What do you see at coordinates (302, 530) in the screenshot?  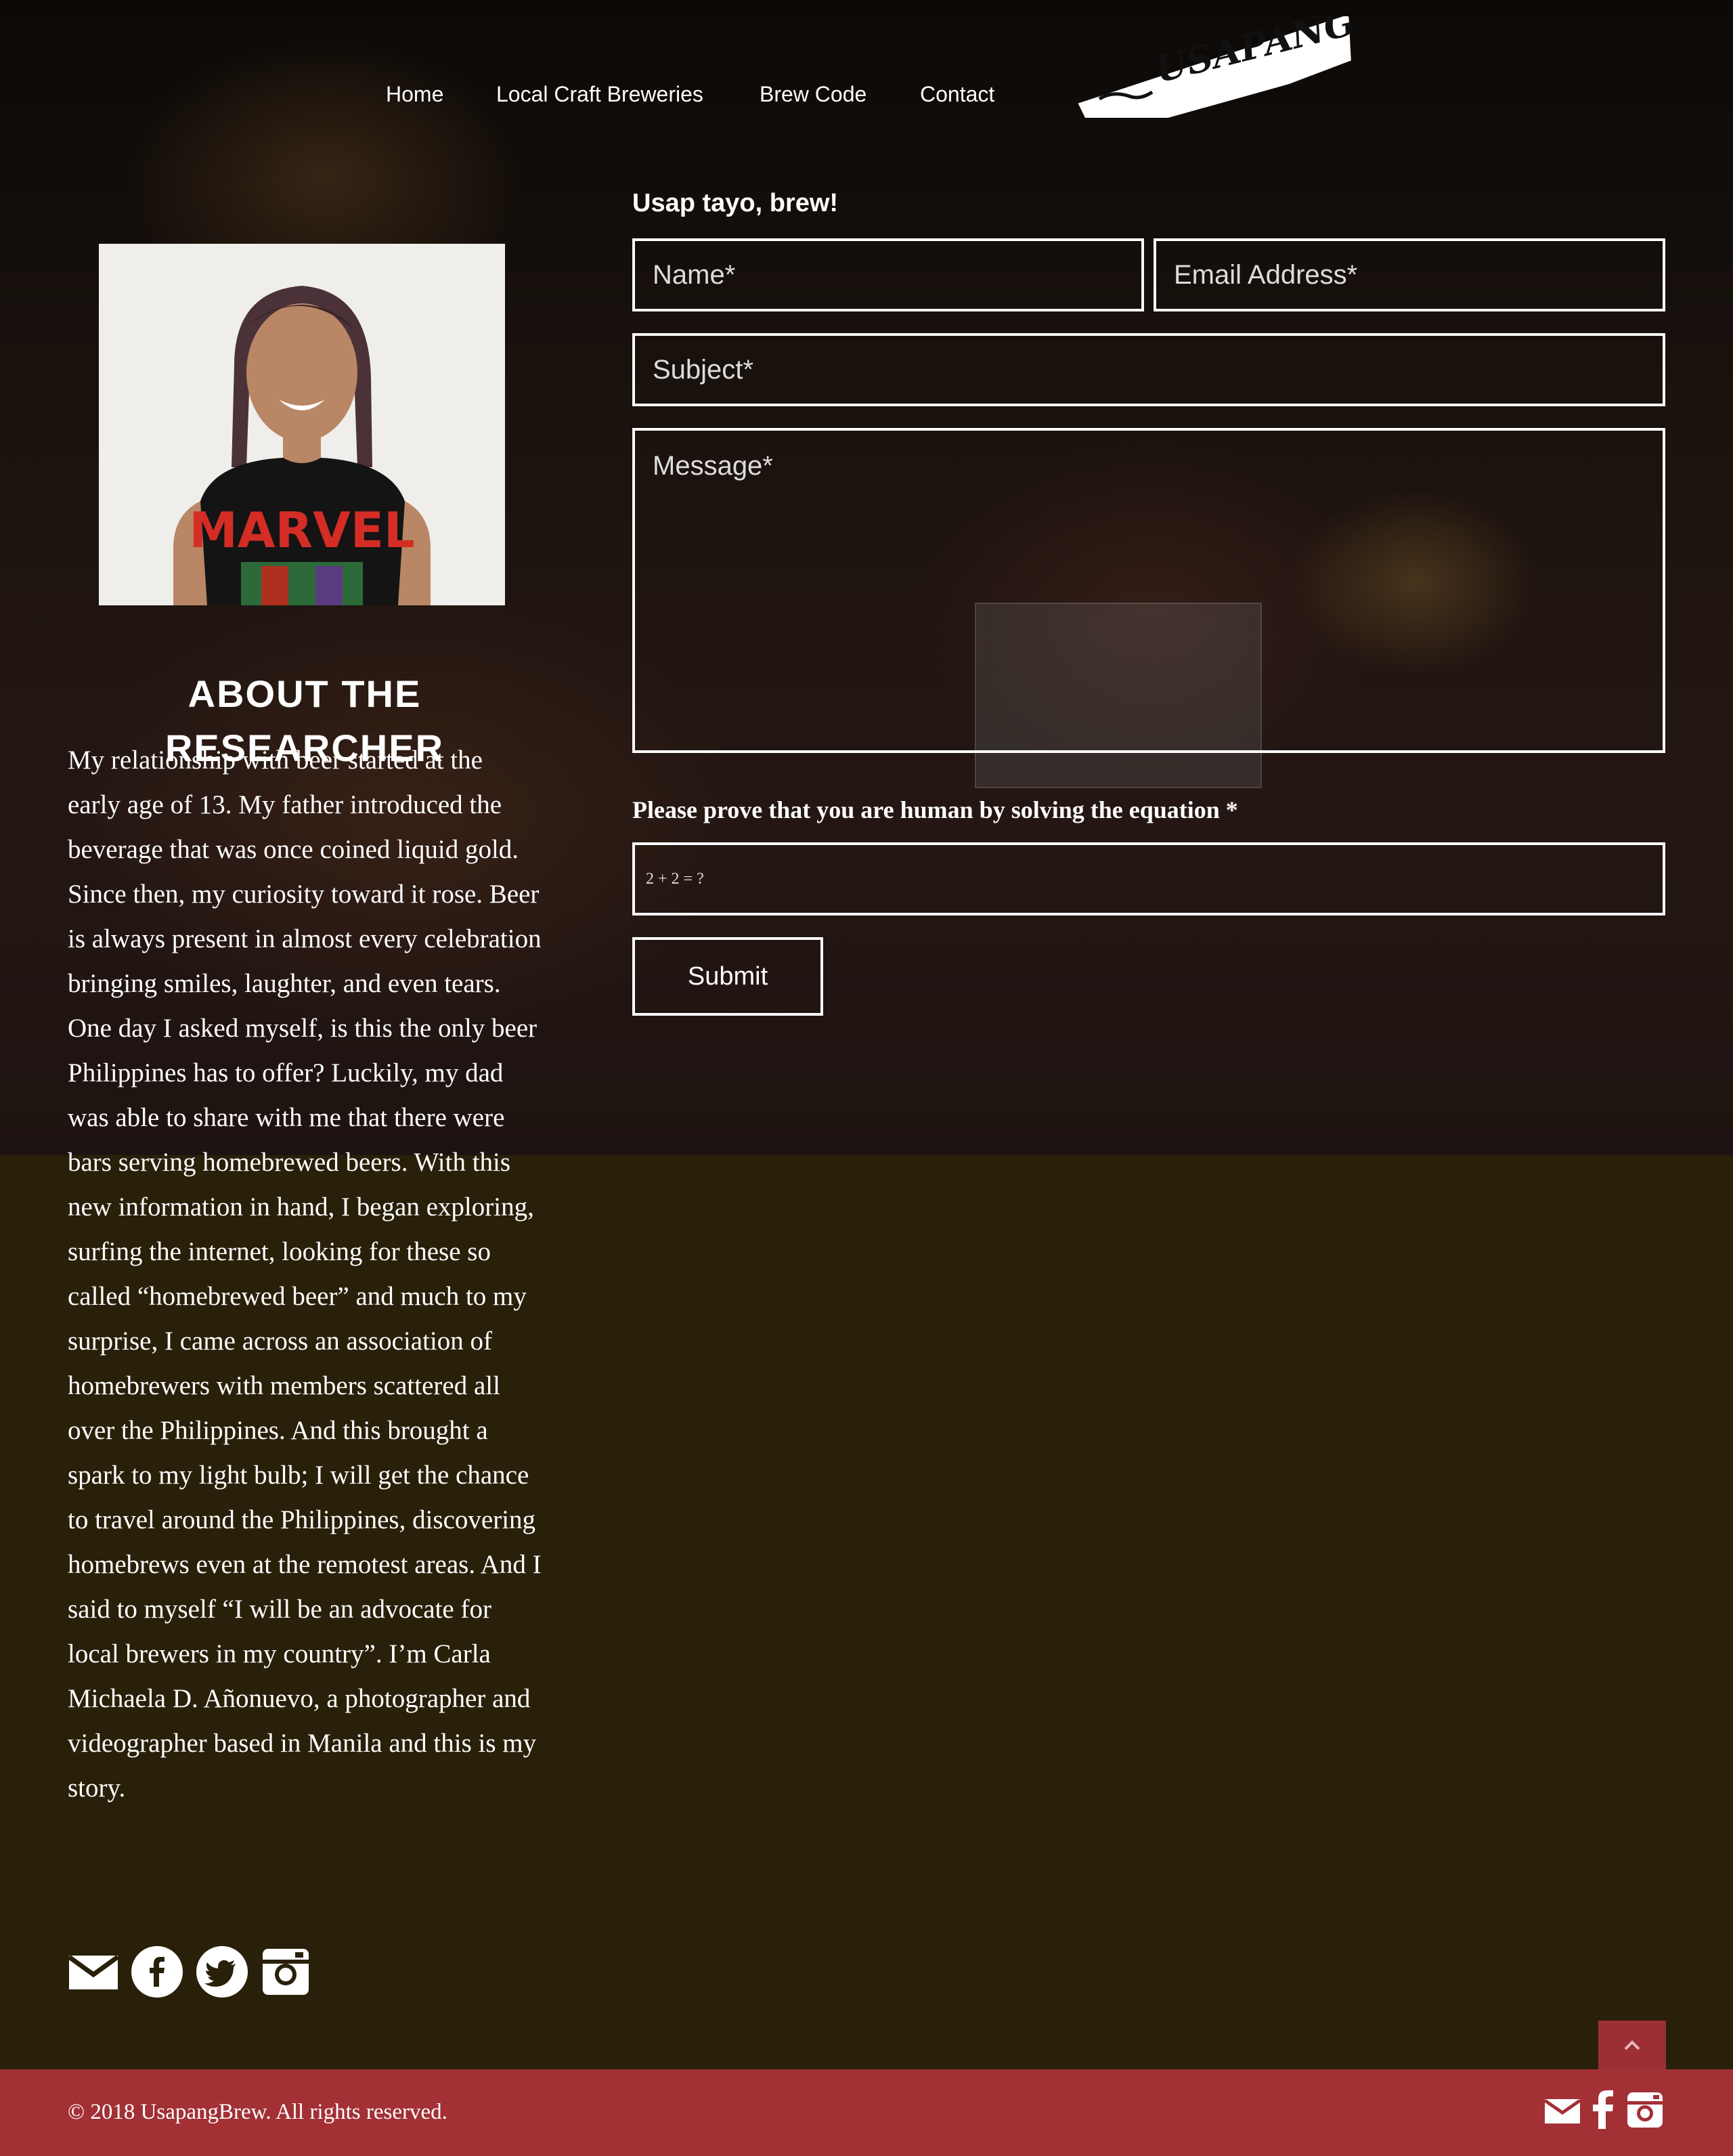 I see `shirt-logo: MARVEL` at bounding box center [302, 530].